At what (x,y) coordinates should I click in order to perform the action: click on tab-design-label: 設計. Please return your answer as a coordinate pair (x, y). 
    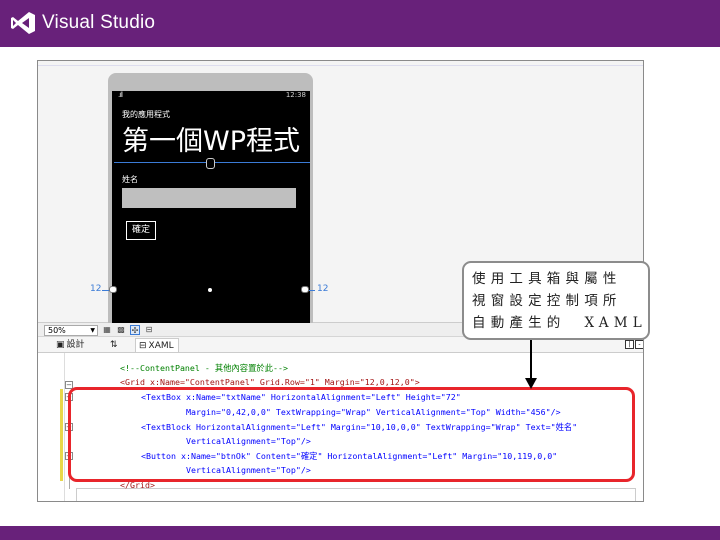
    Looking at the image, I should click on (75, 345).